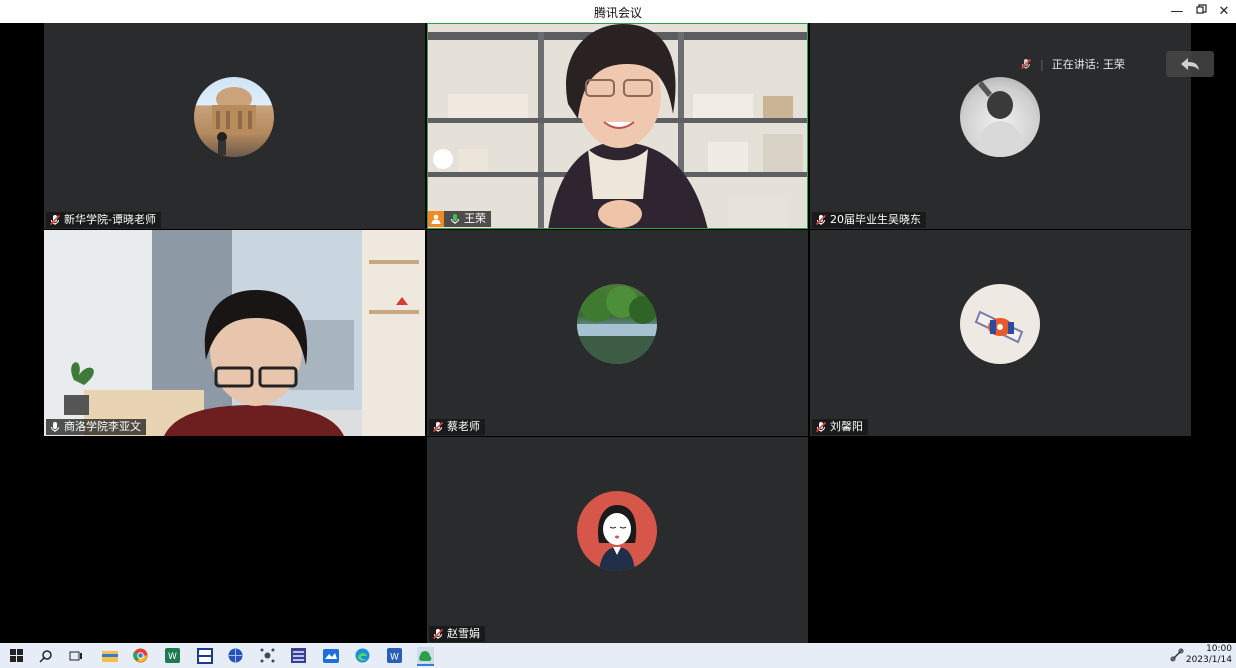  I want to click on nameplate: 新华学院-谭晓老师, so click(103, 220).